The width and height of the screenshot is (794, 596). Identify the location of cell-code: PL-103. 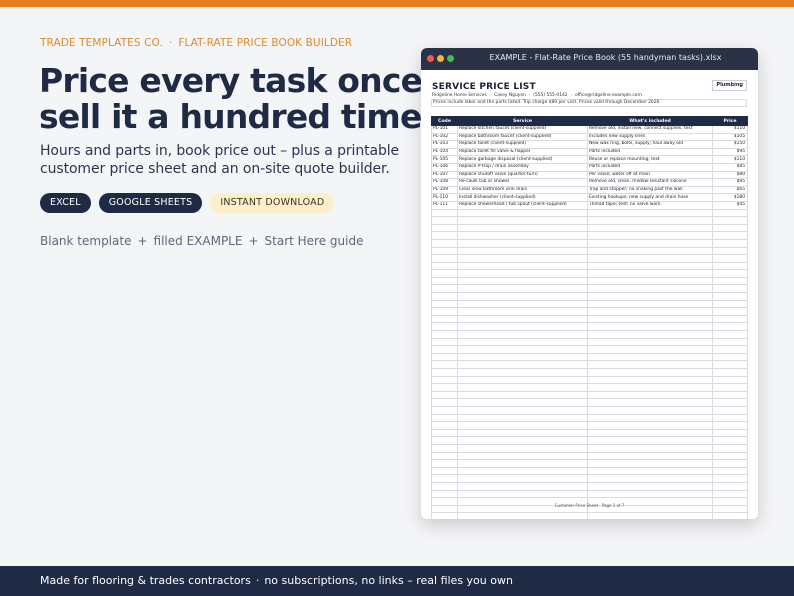
(444, 144).